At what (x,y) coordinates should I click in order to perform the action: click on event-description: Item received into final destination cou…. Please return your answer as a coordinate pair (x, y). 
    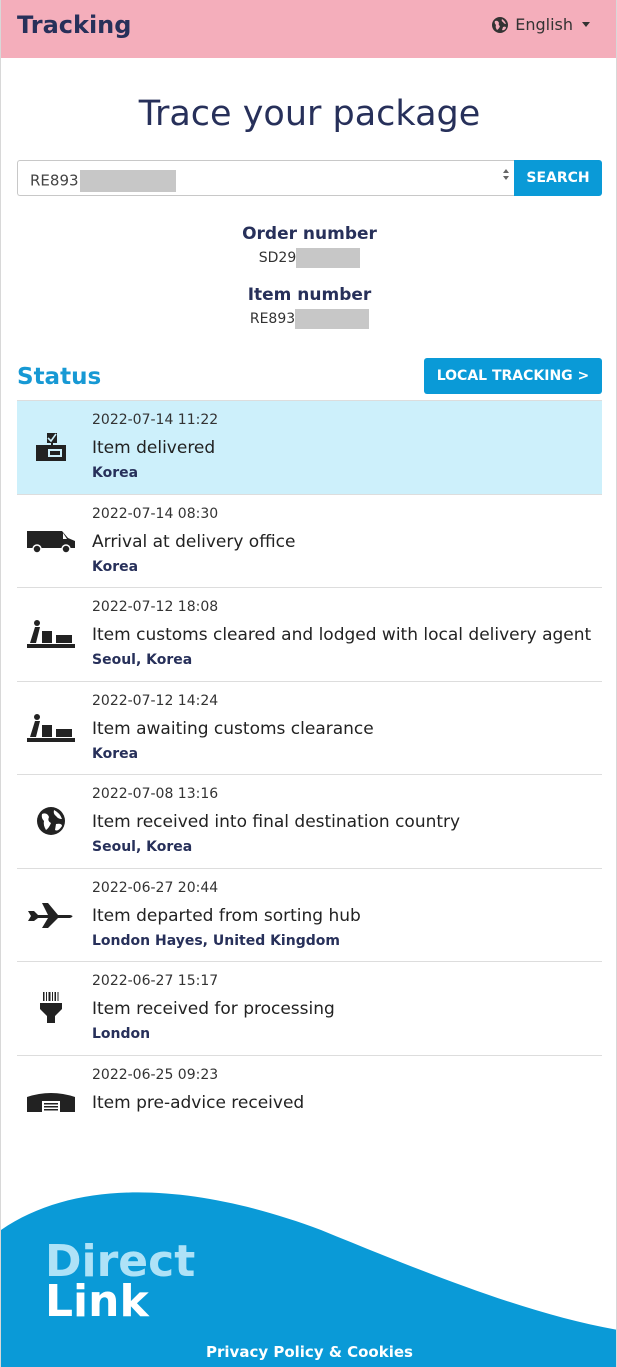
    Looking at the image, I should click on (276, 822).